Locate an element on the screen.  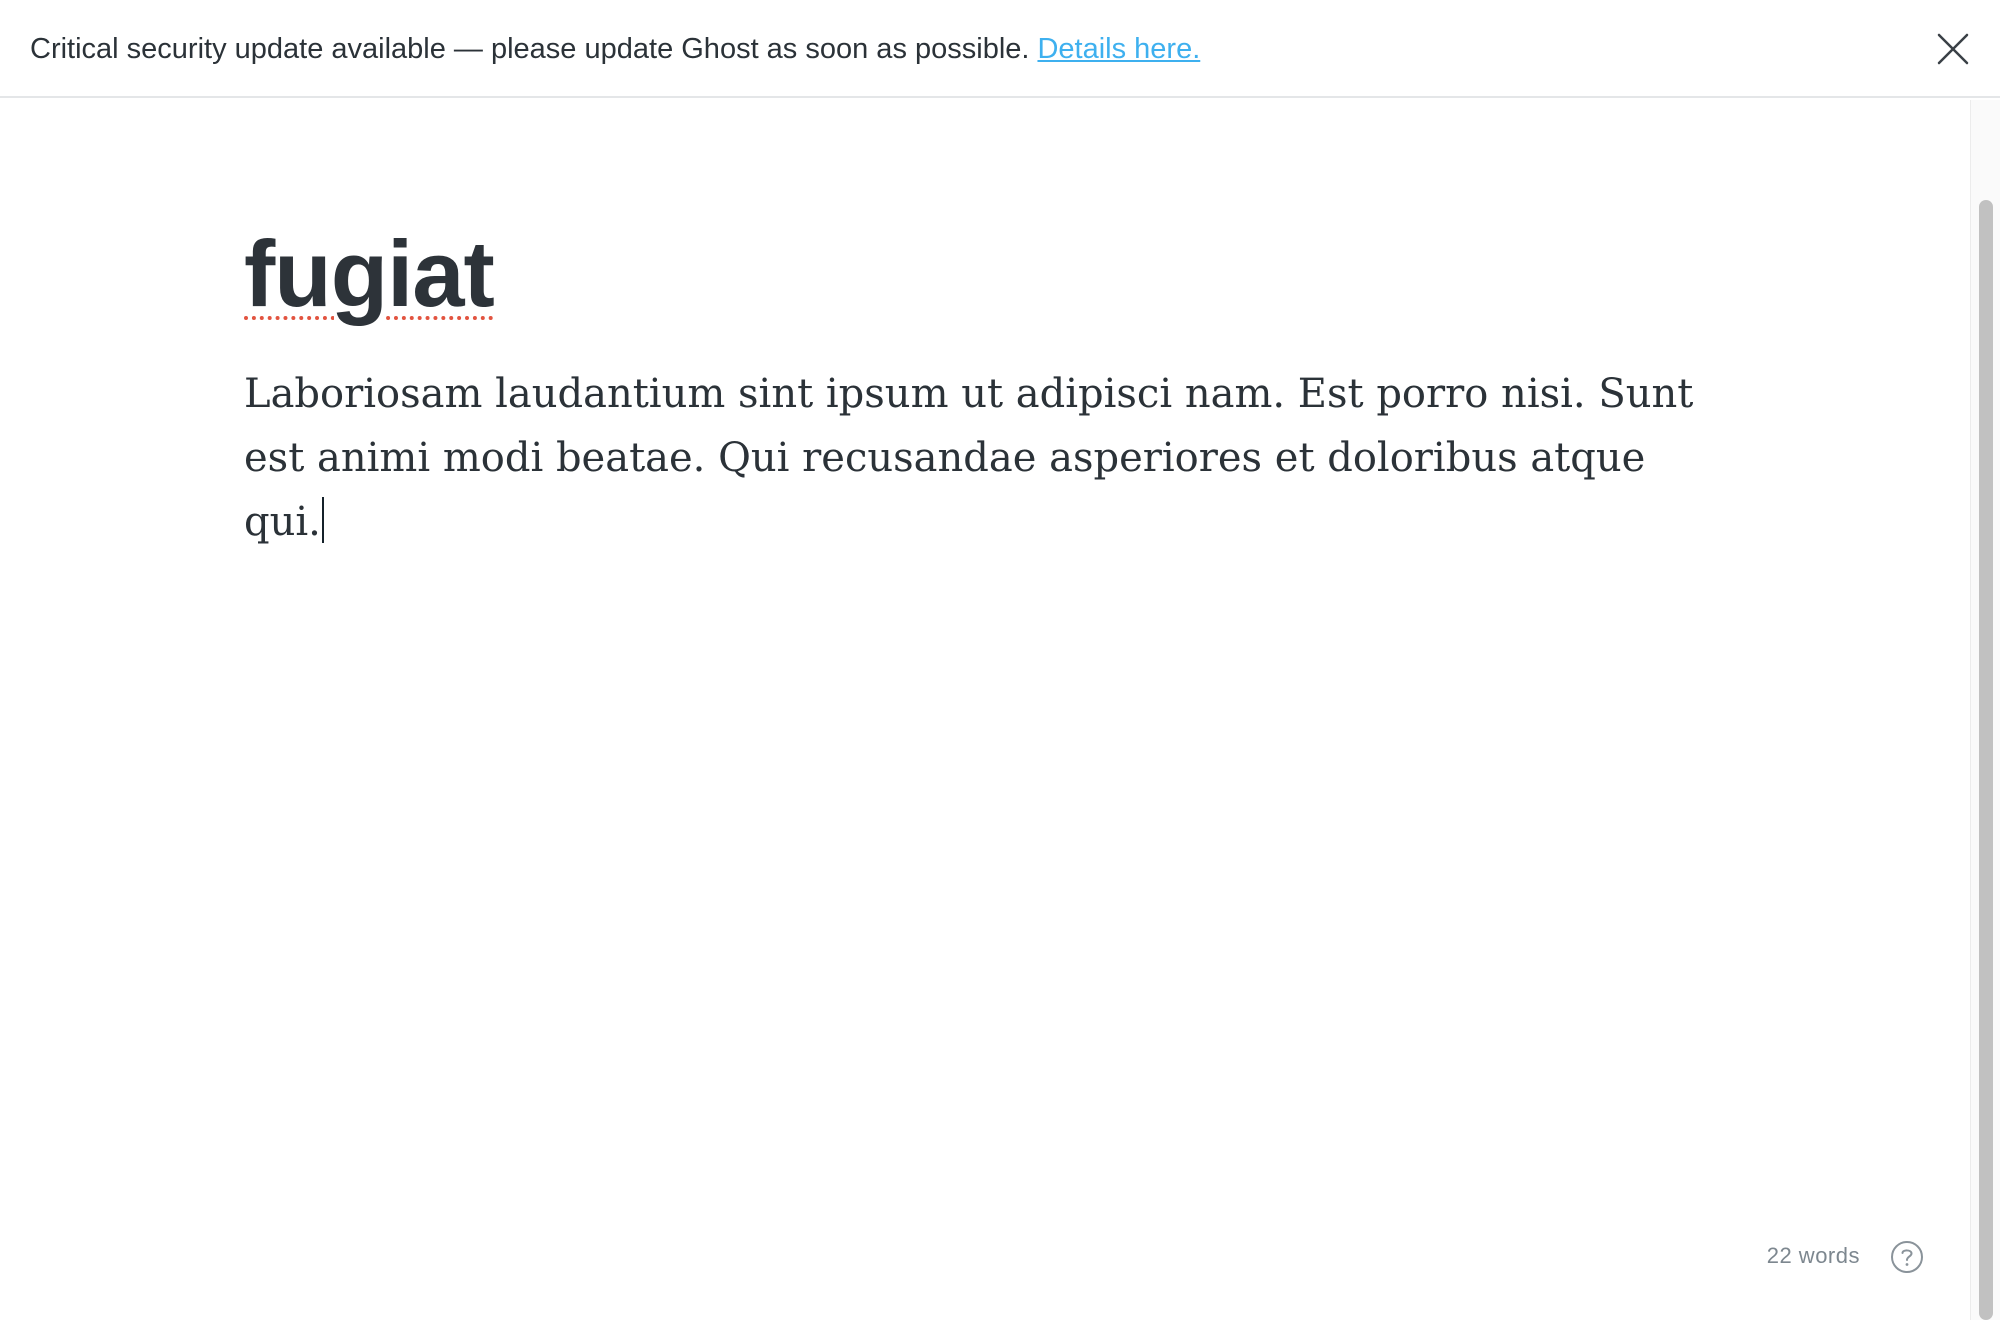
text-cursor is located at coordinates (322, 520).